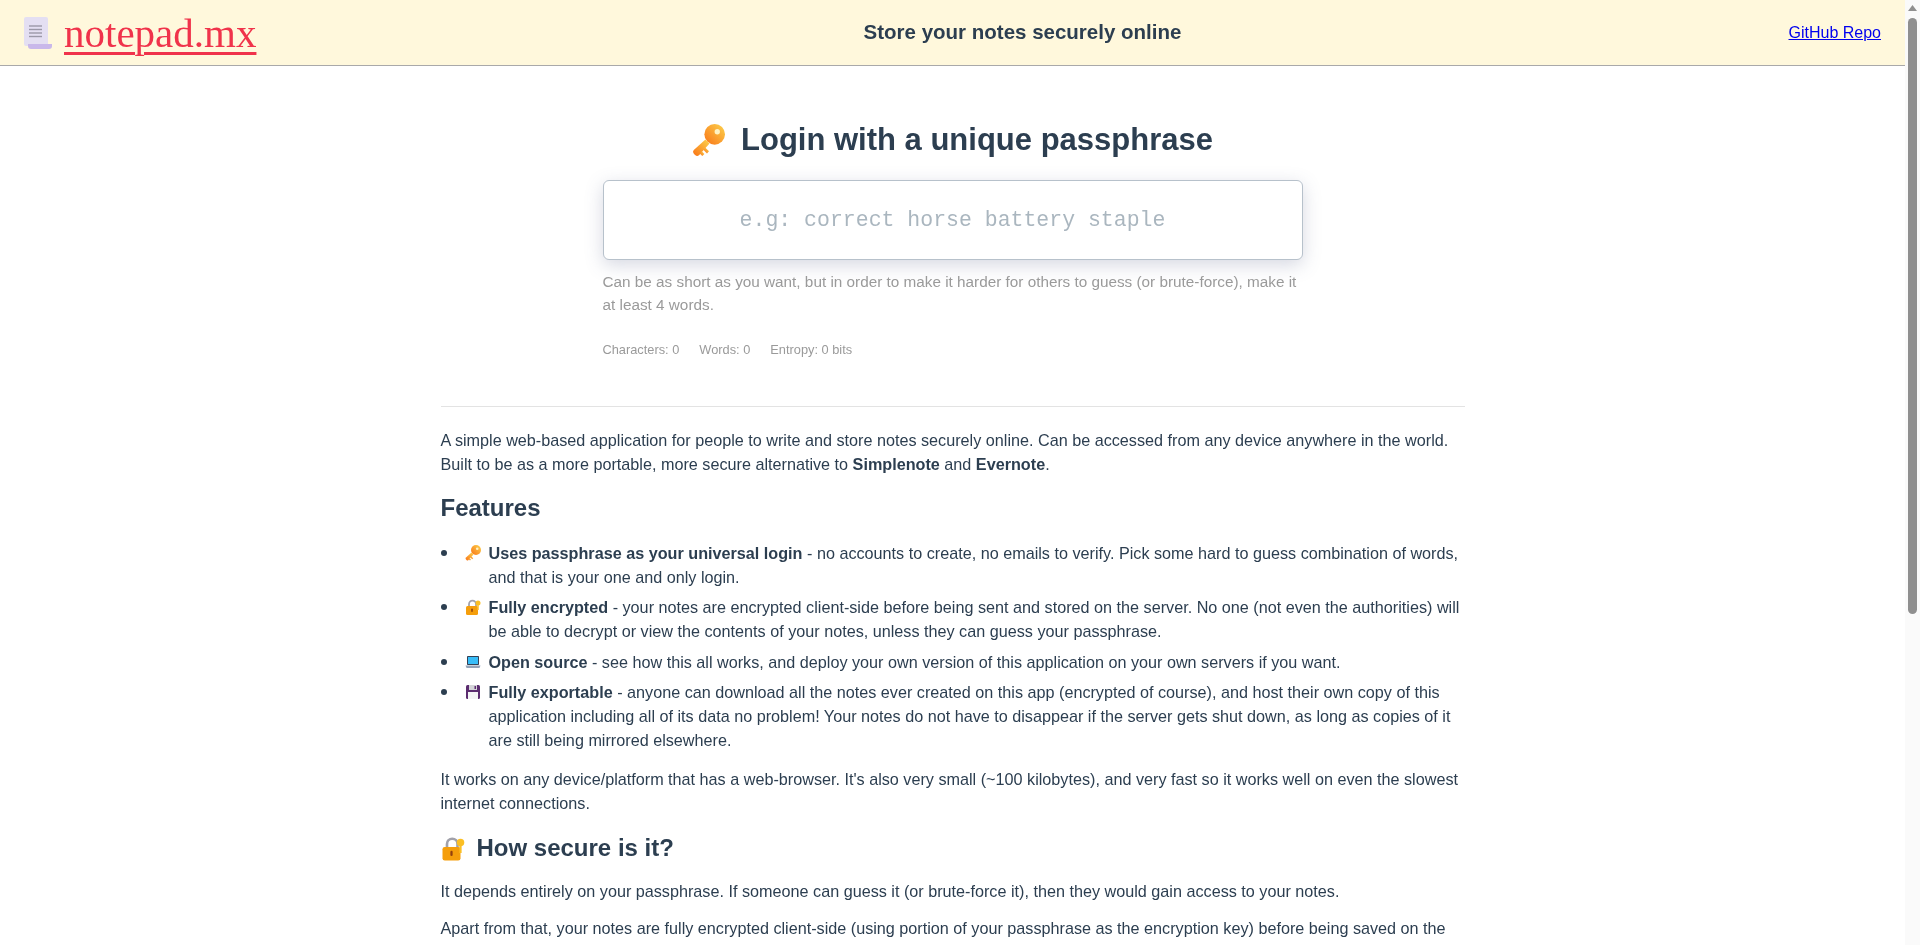  I want to click on passphrase-hint: Can be as short as you want, but in order to make it harder for others to guess (or brute-force), make it at least 4 words., so click(950, 294).